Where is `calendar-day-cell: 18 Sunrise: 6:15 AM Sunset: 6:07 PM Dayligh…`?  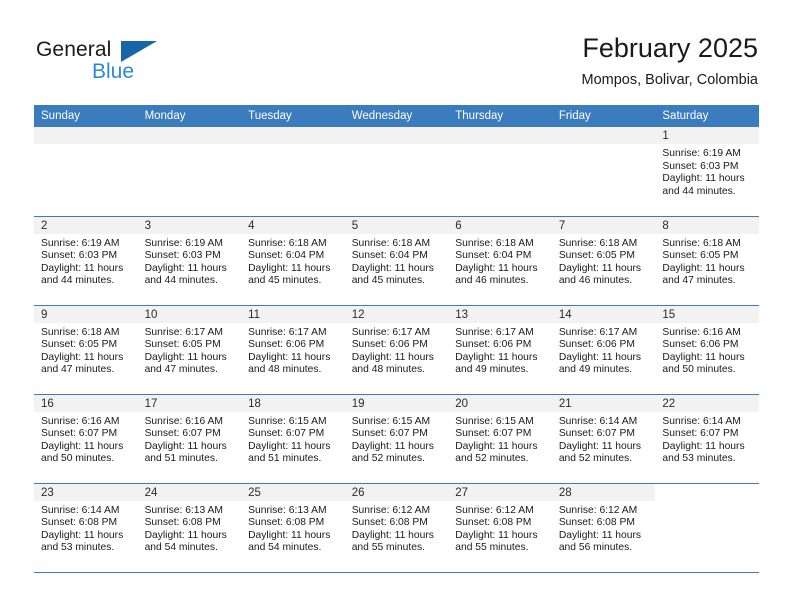 calendar-day-cell: 18 Sunrise: 6:15 AM Sunset: 6:07 PM Dayligh… is located at coordinates (293, 439).